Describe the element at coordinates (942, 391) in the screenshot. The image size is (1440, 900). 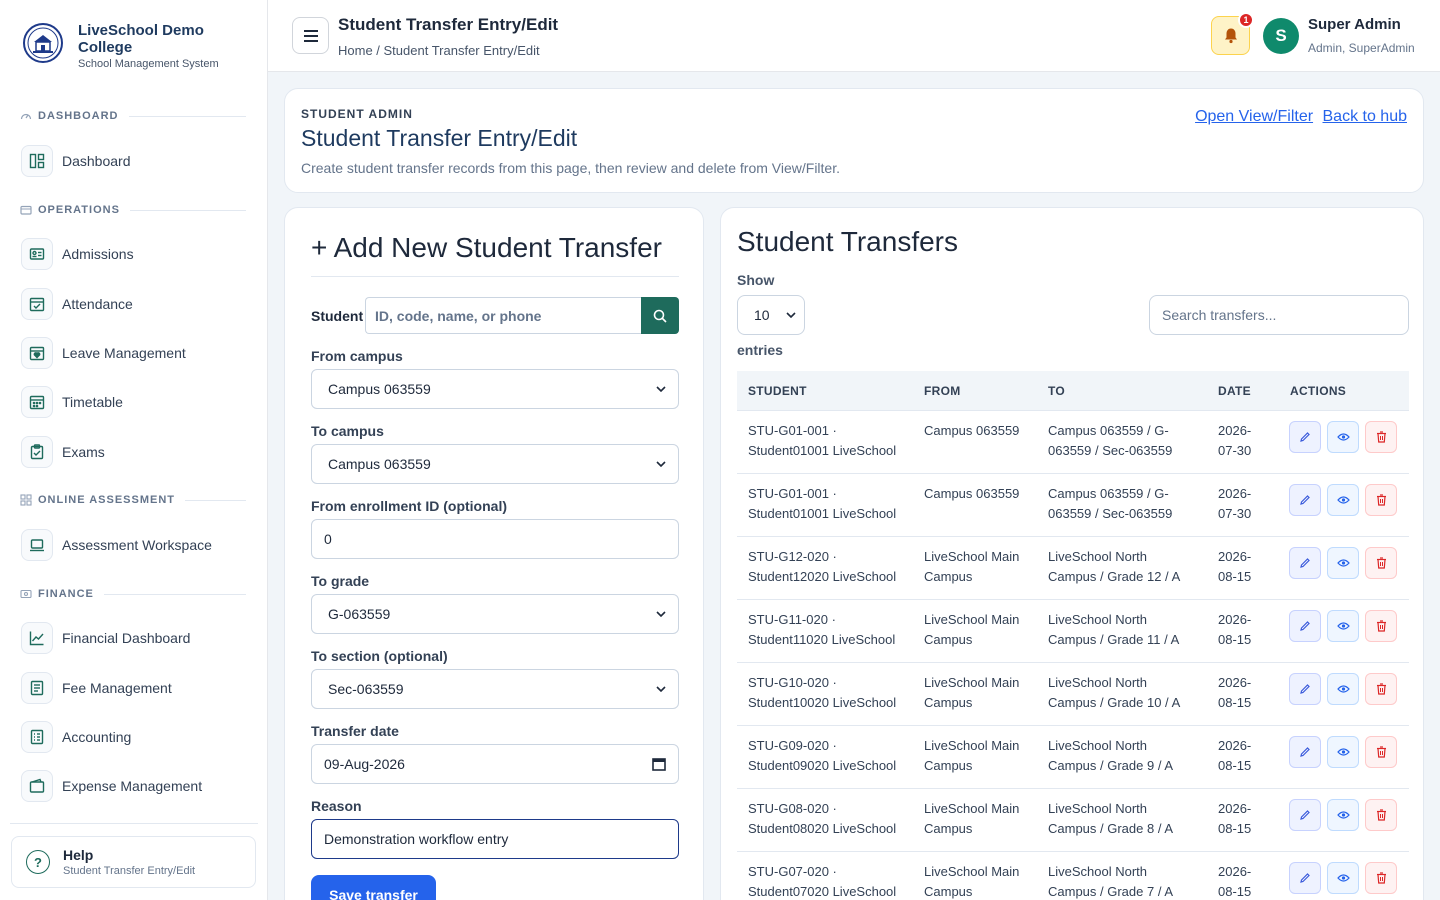
I see `column-header: FROM` at that location.